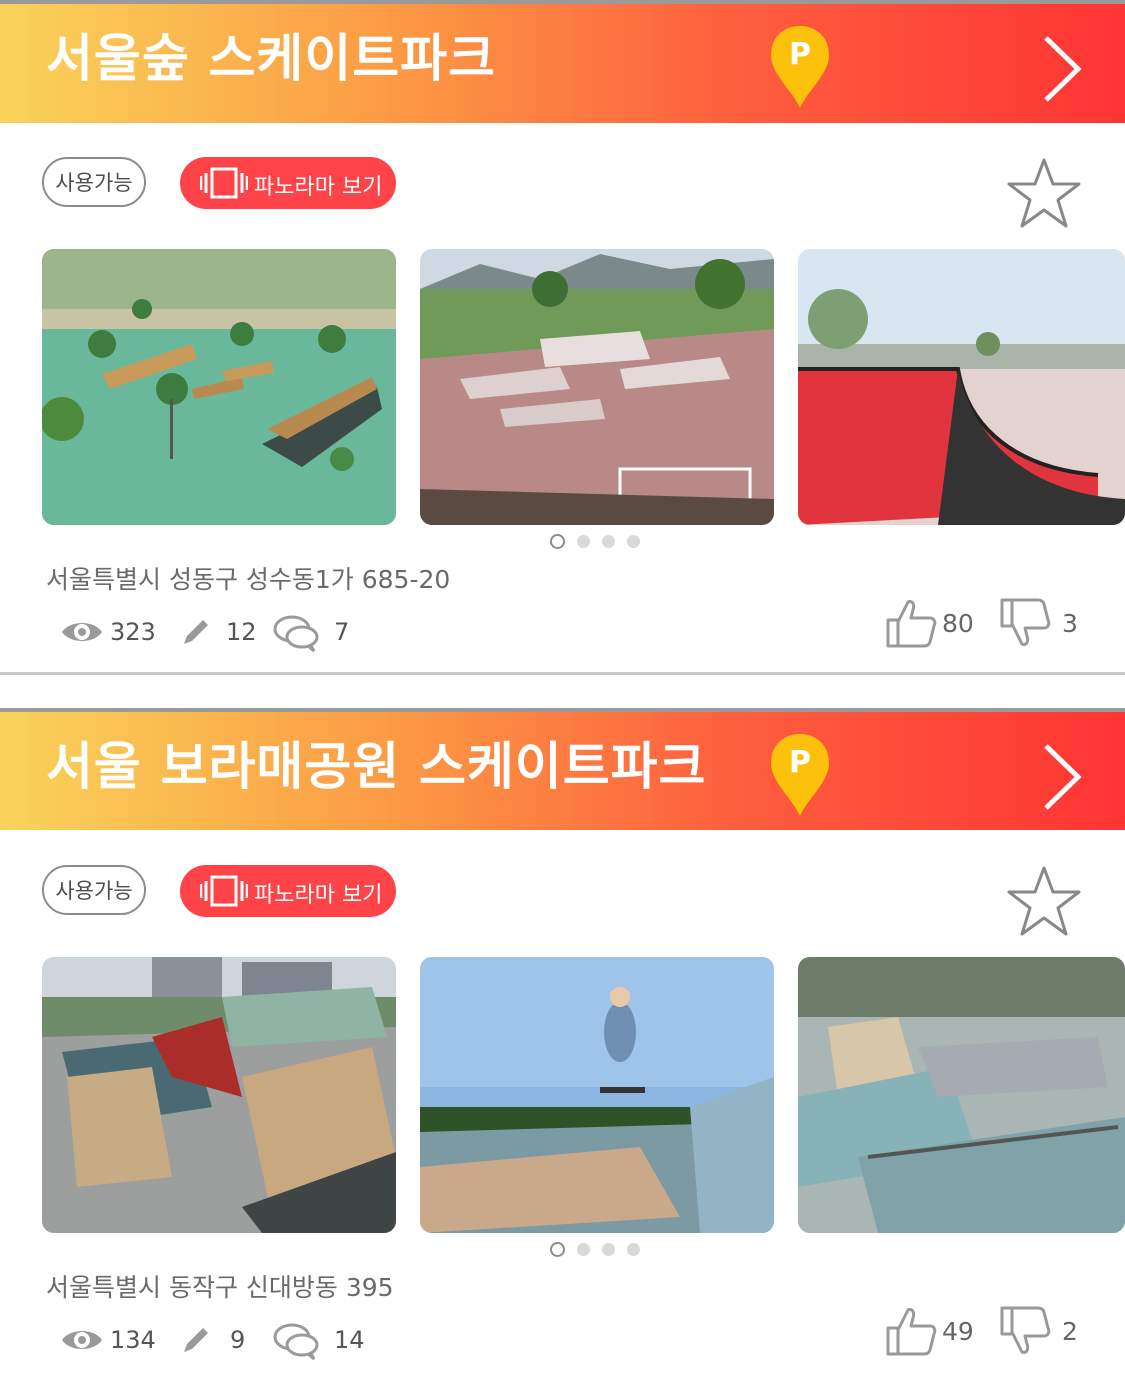 This screenshot has height=1380, width=1125. Describe the element at coordinates (562, 63) in the screenshot. I see `park-header: 서울숲 스케이트파크 P` at that location.